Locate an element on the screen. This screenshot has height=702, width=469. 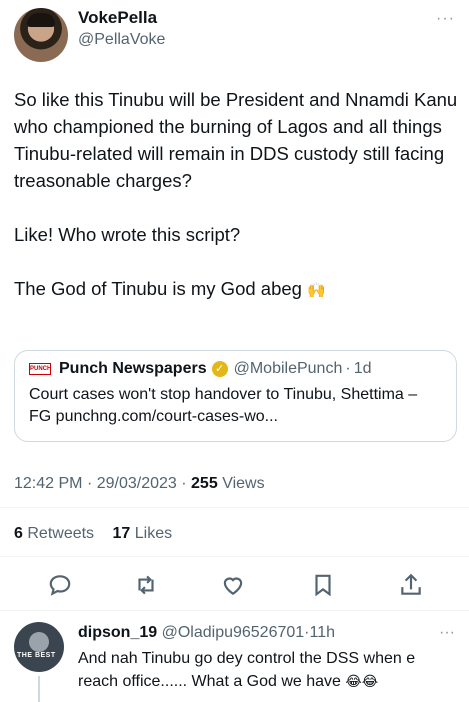
reply-author-handle: @Oladipu96526701 is located at coordinates (233, 632).